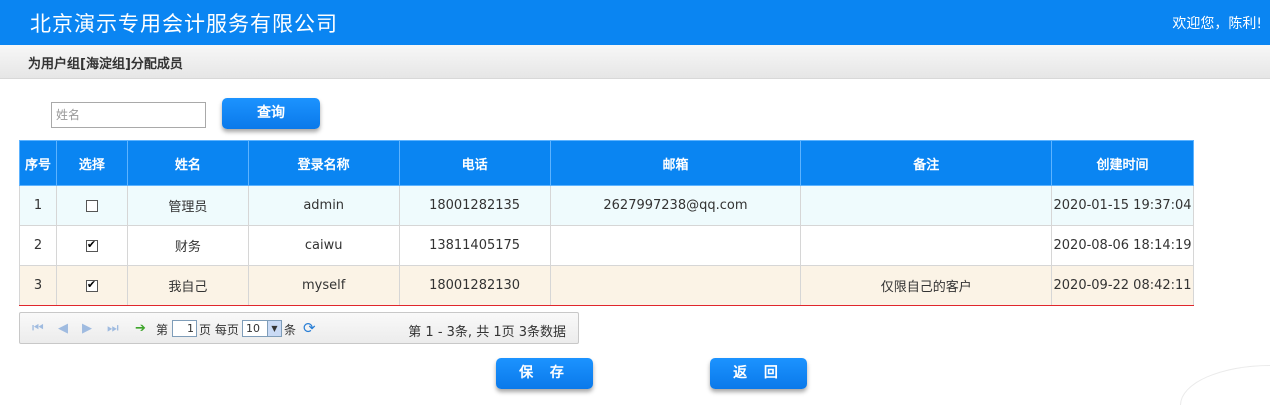 This screenshot has width=1270, height=405. I want to click on cell-created: 2020-08-06 18:14:19, so click(1122, 245).